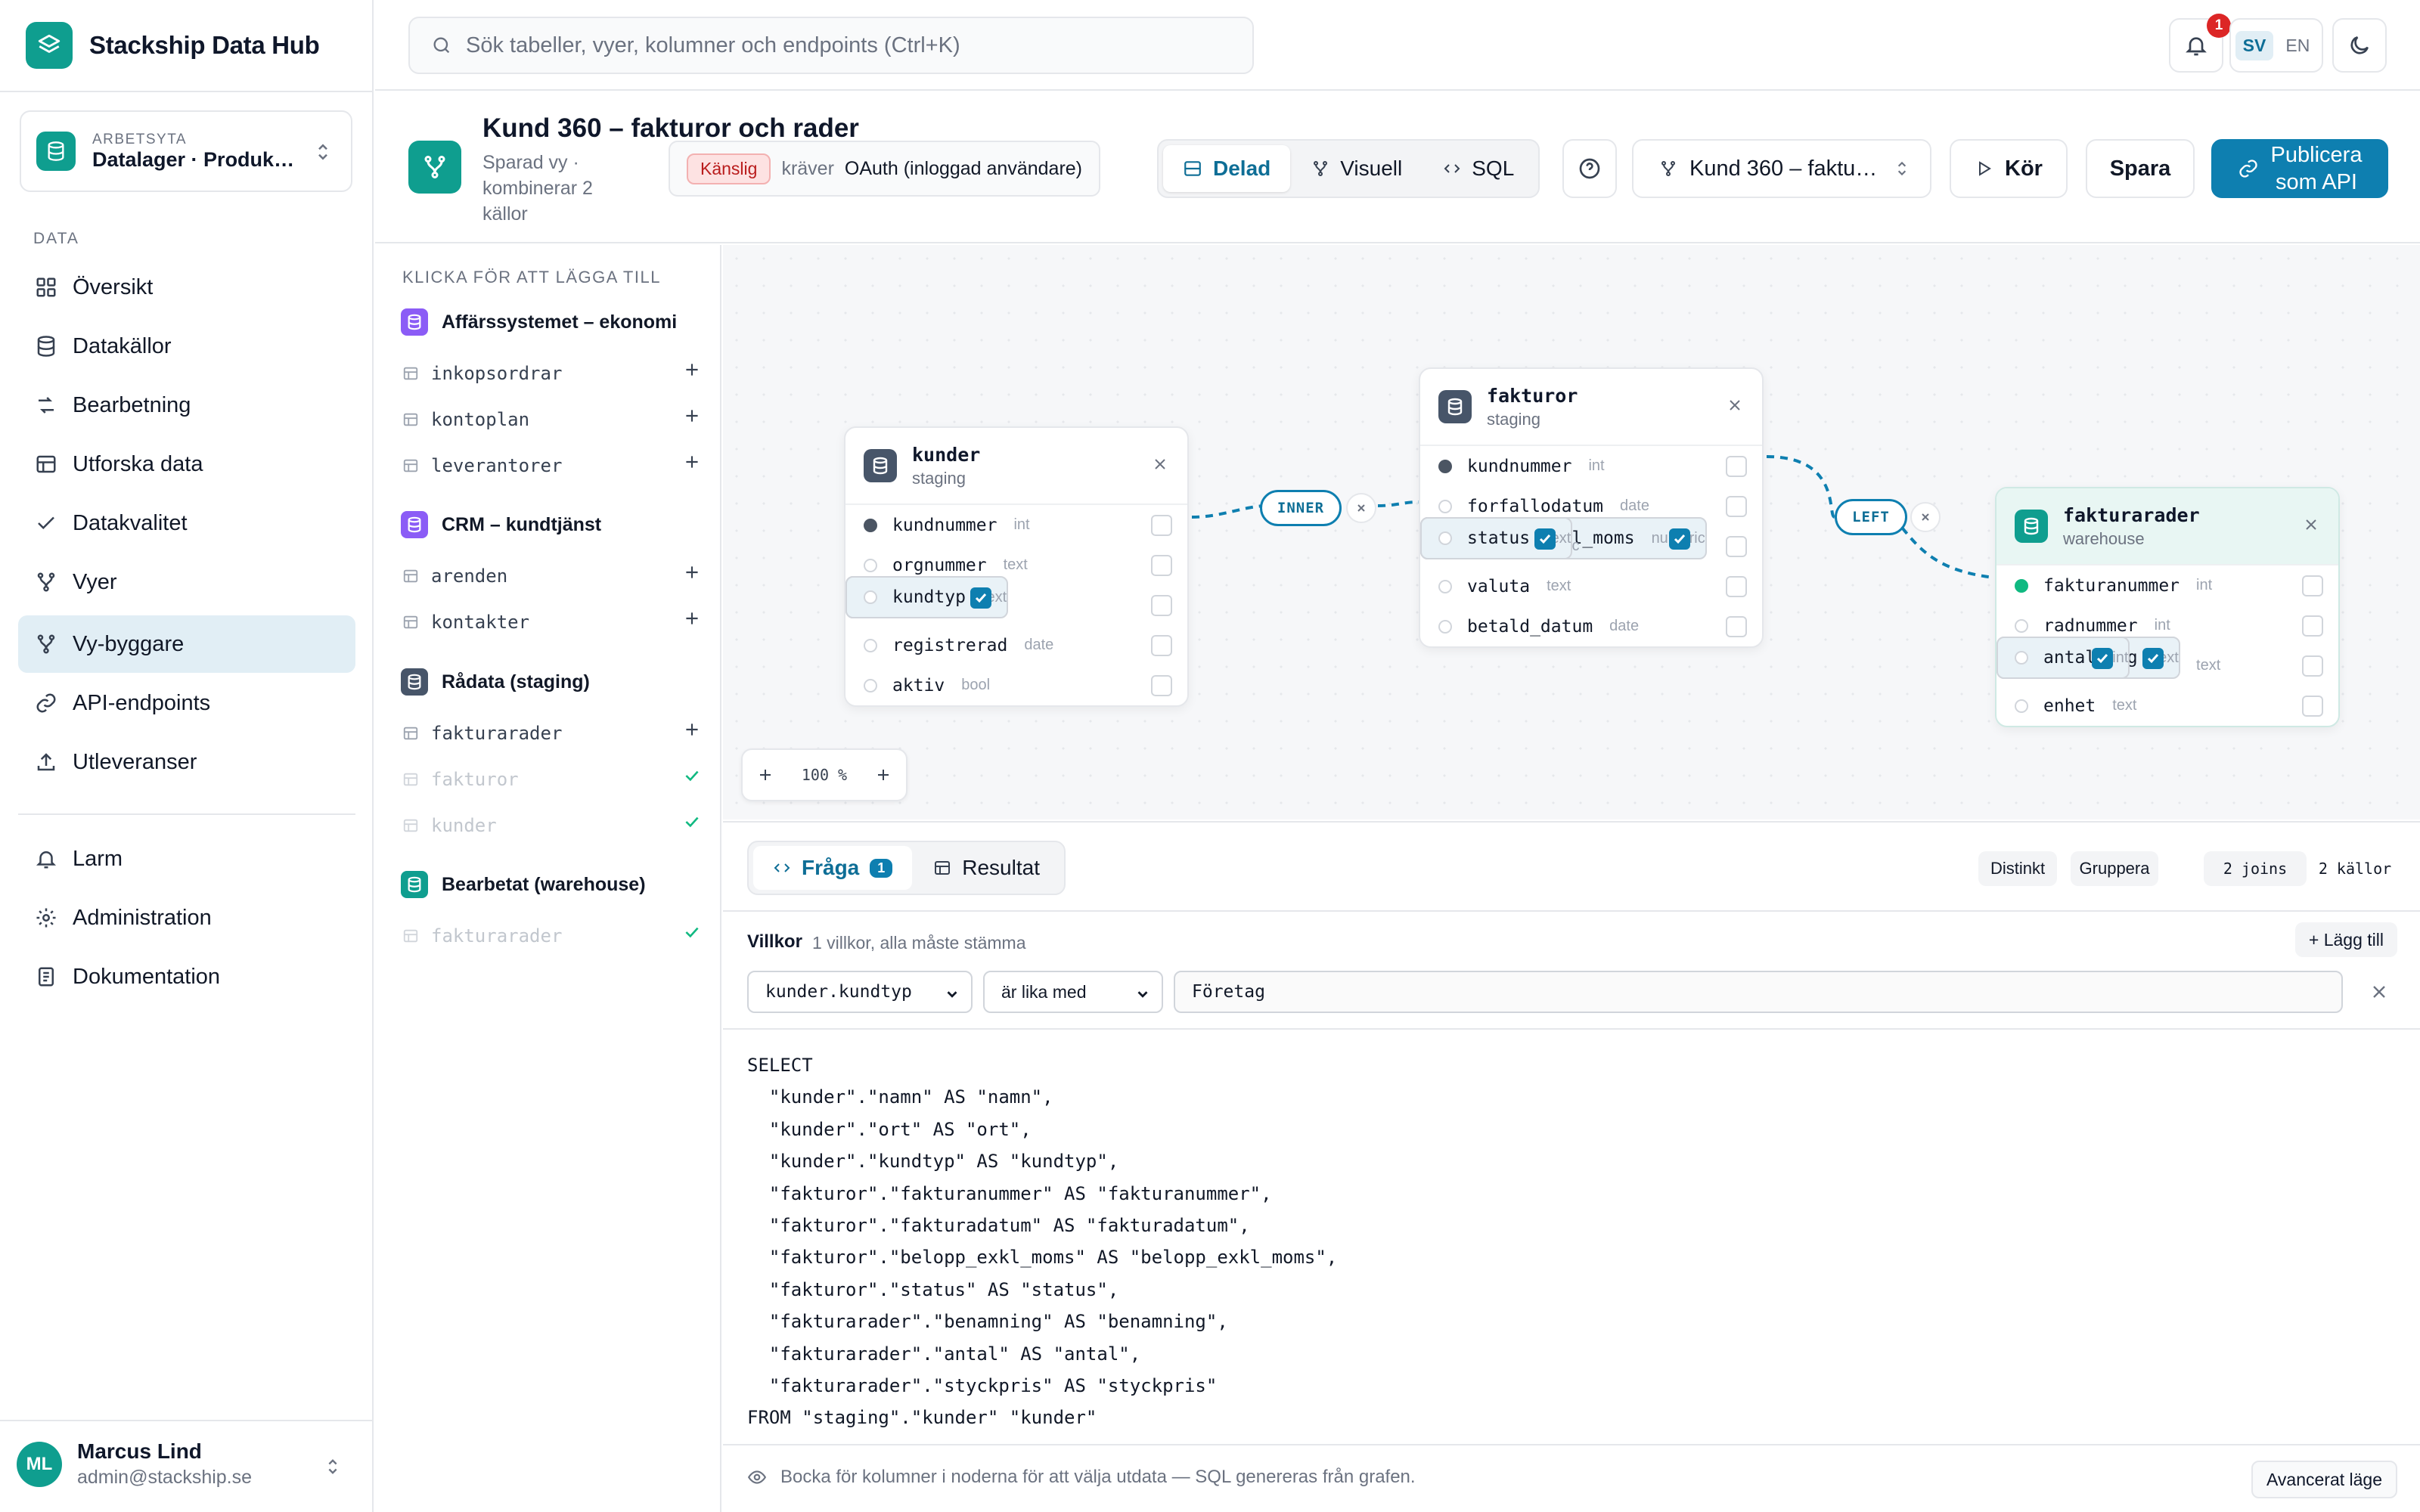 This screenshot has width=2420, height=1512. I want to click on lang-en: EN, so click(2297, 46).